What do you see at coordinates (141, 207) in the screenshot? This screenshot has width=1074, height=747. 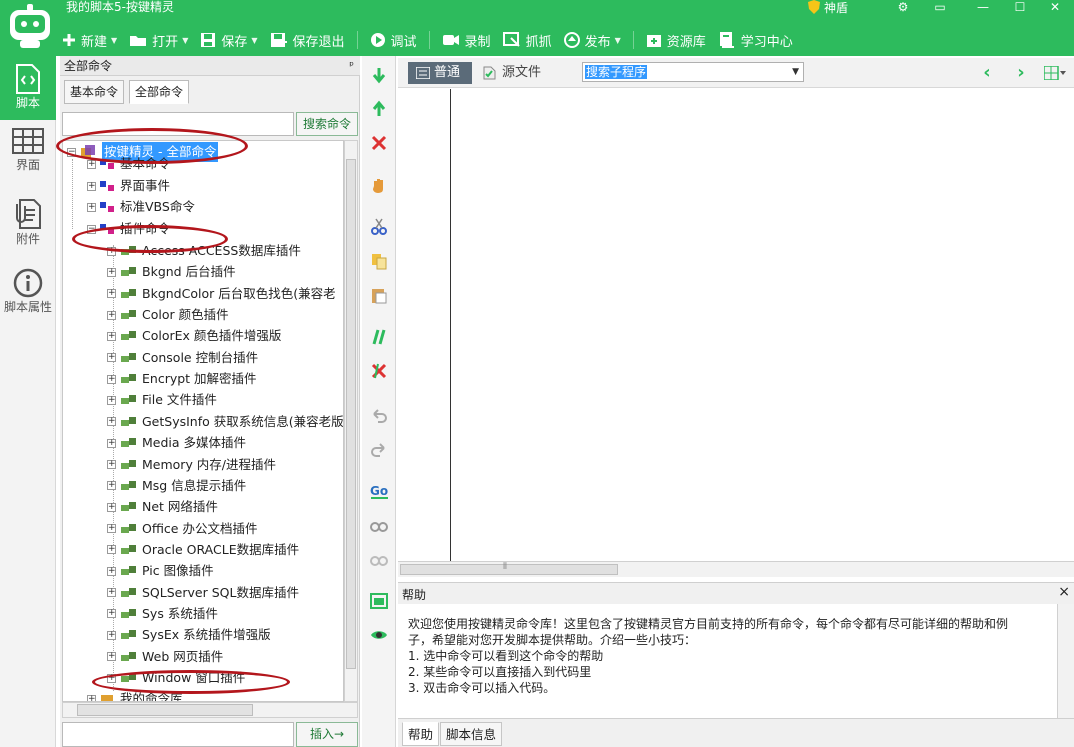 I see `tree-group-vbs: + 标准VBS命令` at bounding box center [141, 207].